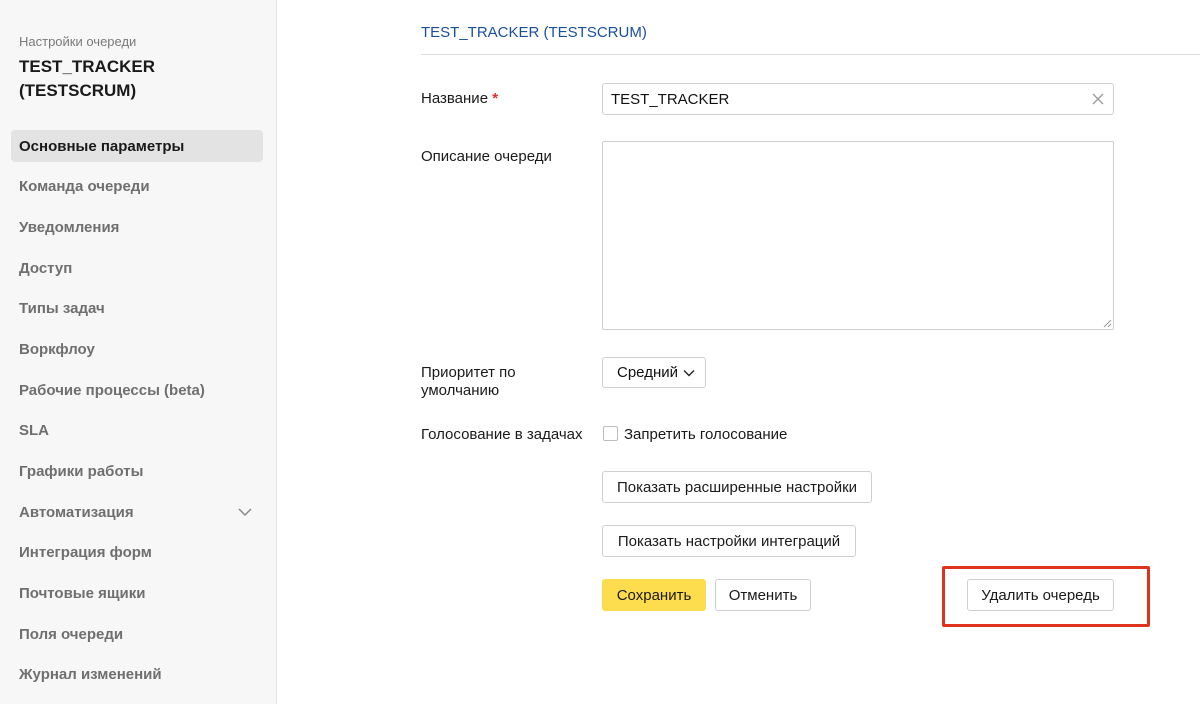  What do you see at coordinates (34, 431) in the screenshot?
I see `sidebar-item-label: SLA` at bounding box center [34, 431].